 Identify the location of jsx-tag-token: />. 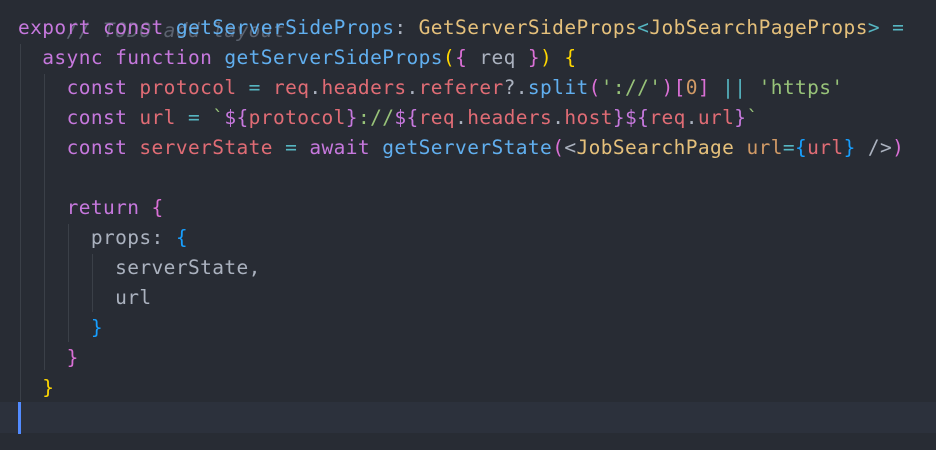
(880, 147).